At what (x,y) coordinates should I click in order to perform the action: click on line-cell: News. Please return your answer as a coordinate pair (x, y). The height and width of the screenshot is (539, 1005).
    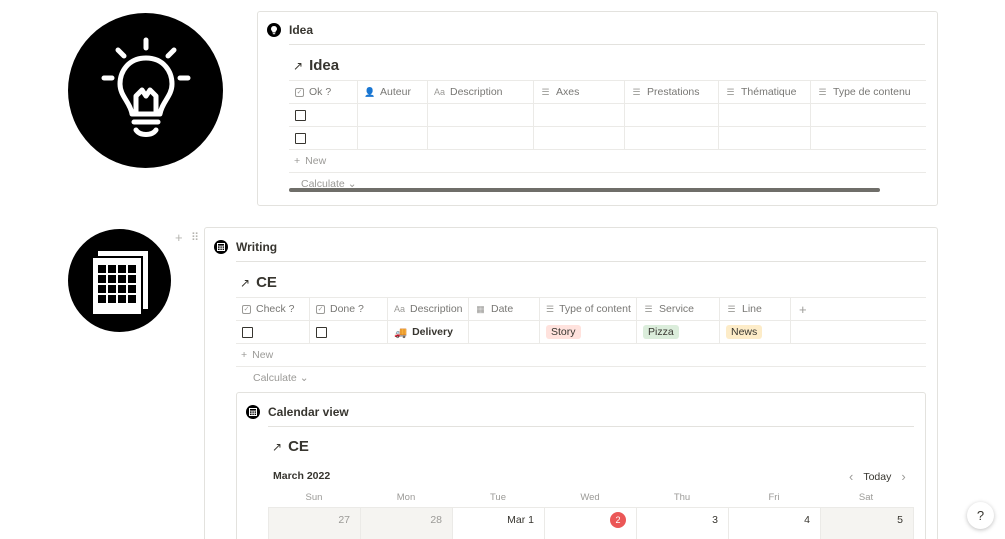
    Looking at the image, I should click on (755, 332).